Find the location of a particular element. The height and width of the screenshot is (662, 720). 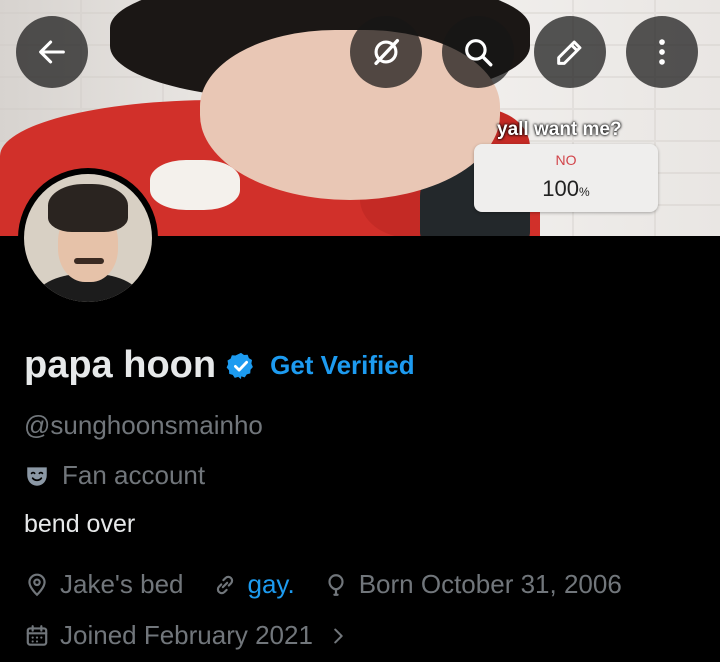

more-vertical-icon is located at coordinates (662, 52).